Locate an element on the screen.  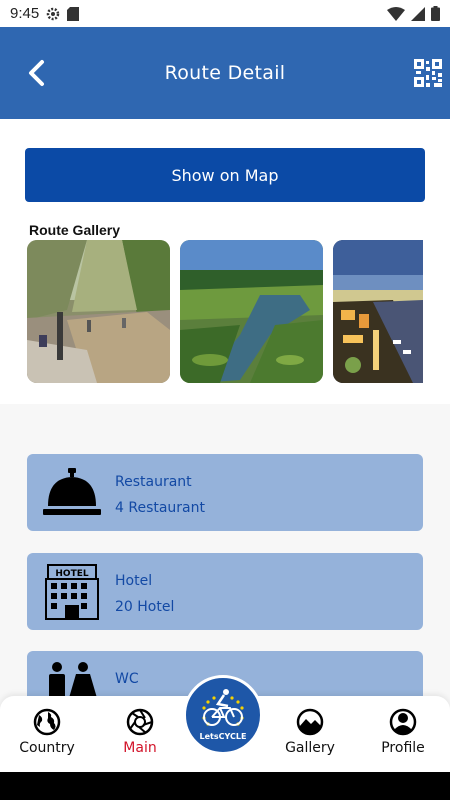
status-bar: 9:45 is located at coordinates (225, 13).